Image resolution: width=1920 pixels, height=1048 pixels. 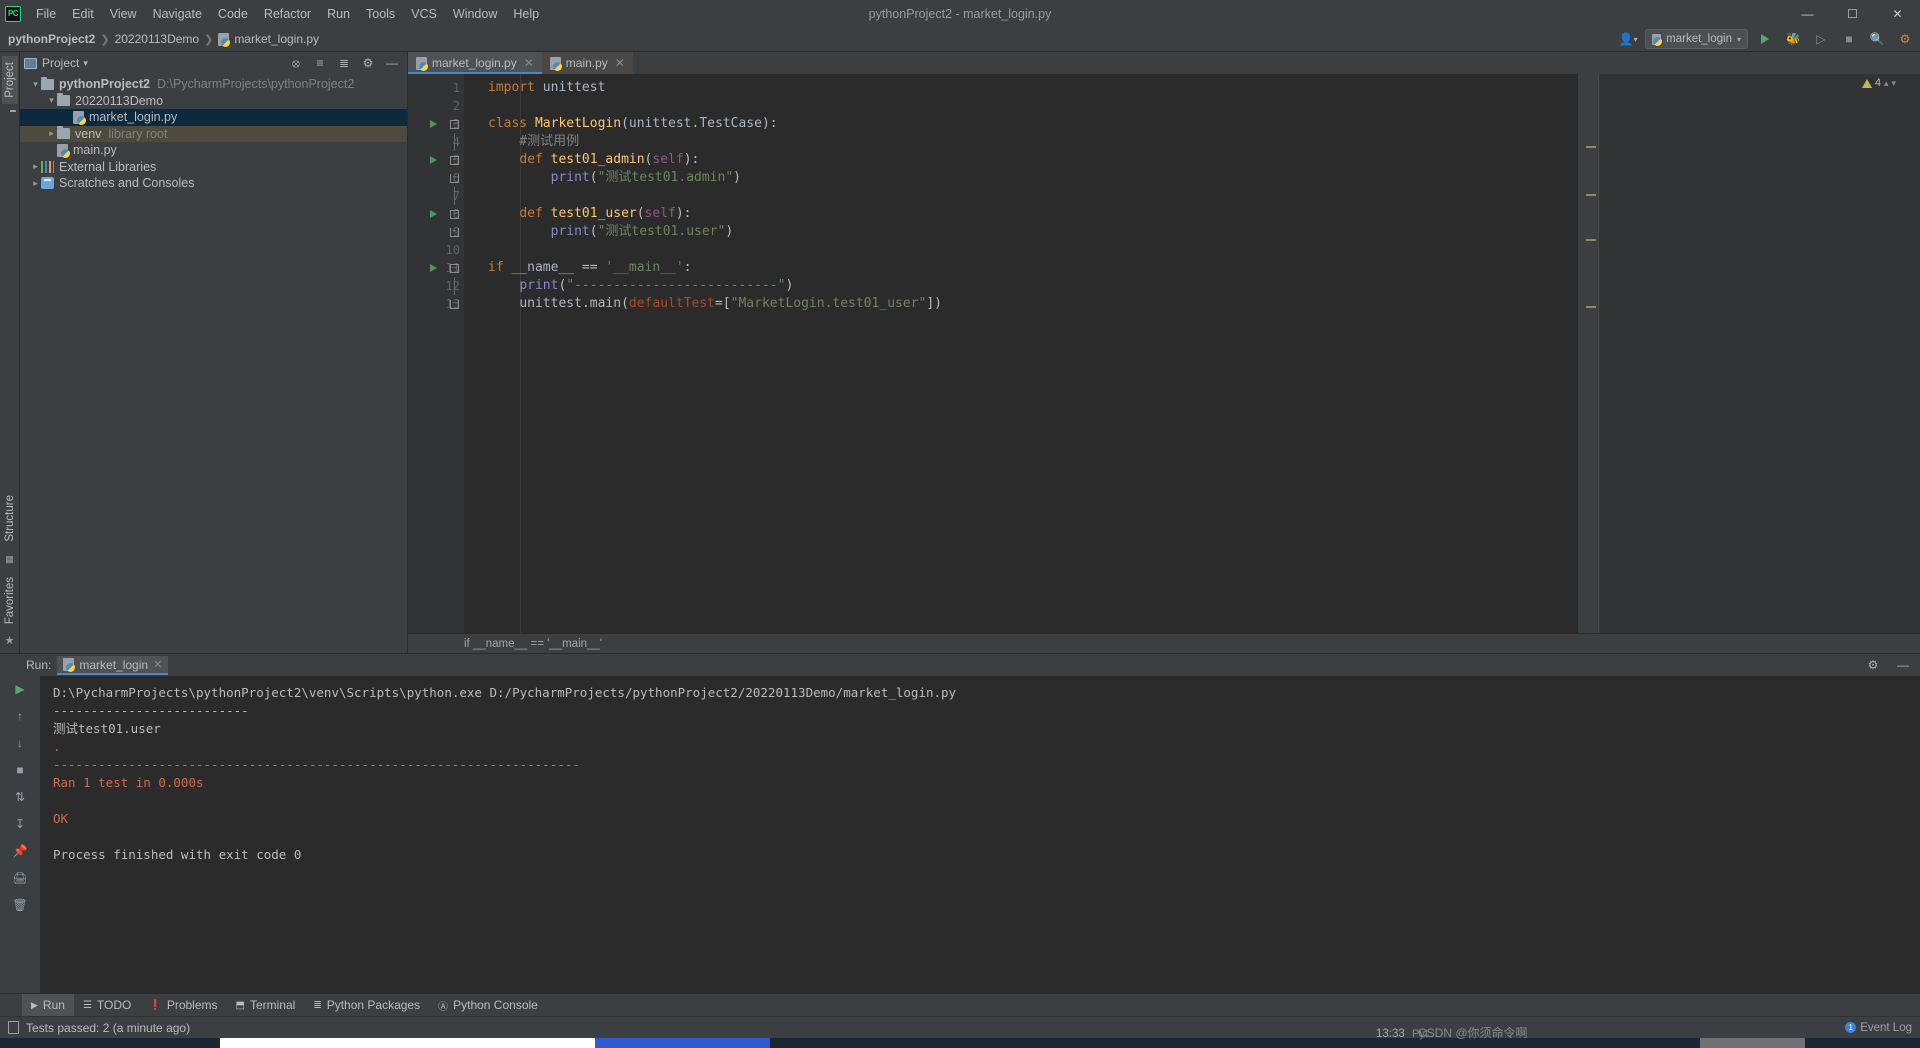 What do you see at coordinates (1021, 214) in the screenshot?
I see `code-line-8: def test01_user(self):` at bounding box center [1021, 214].